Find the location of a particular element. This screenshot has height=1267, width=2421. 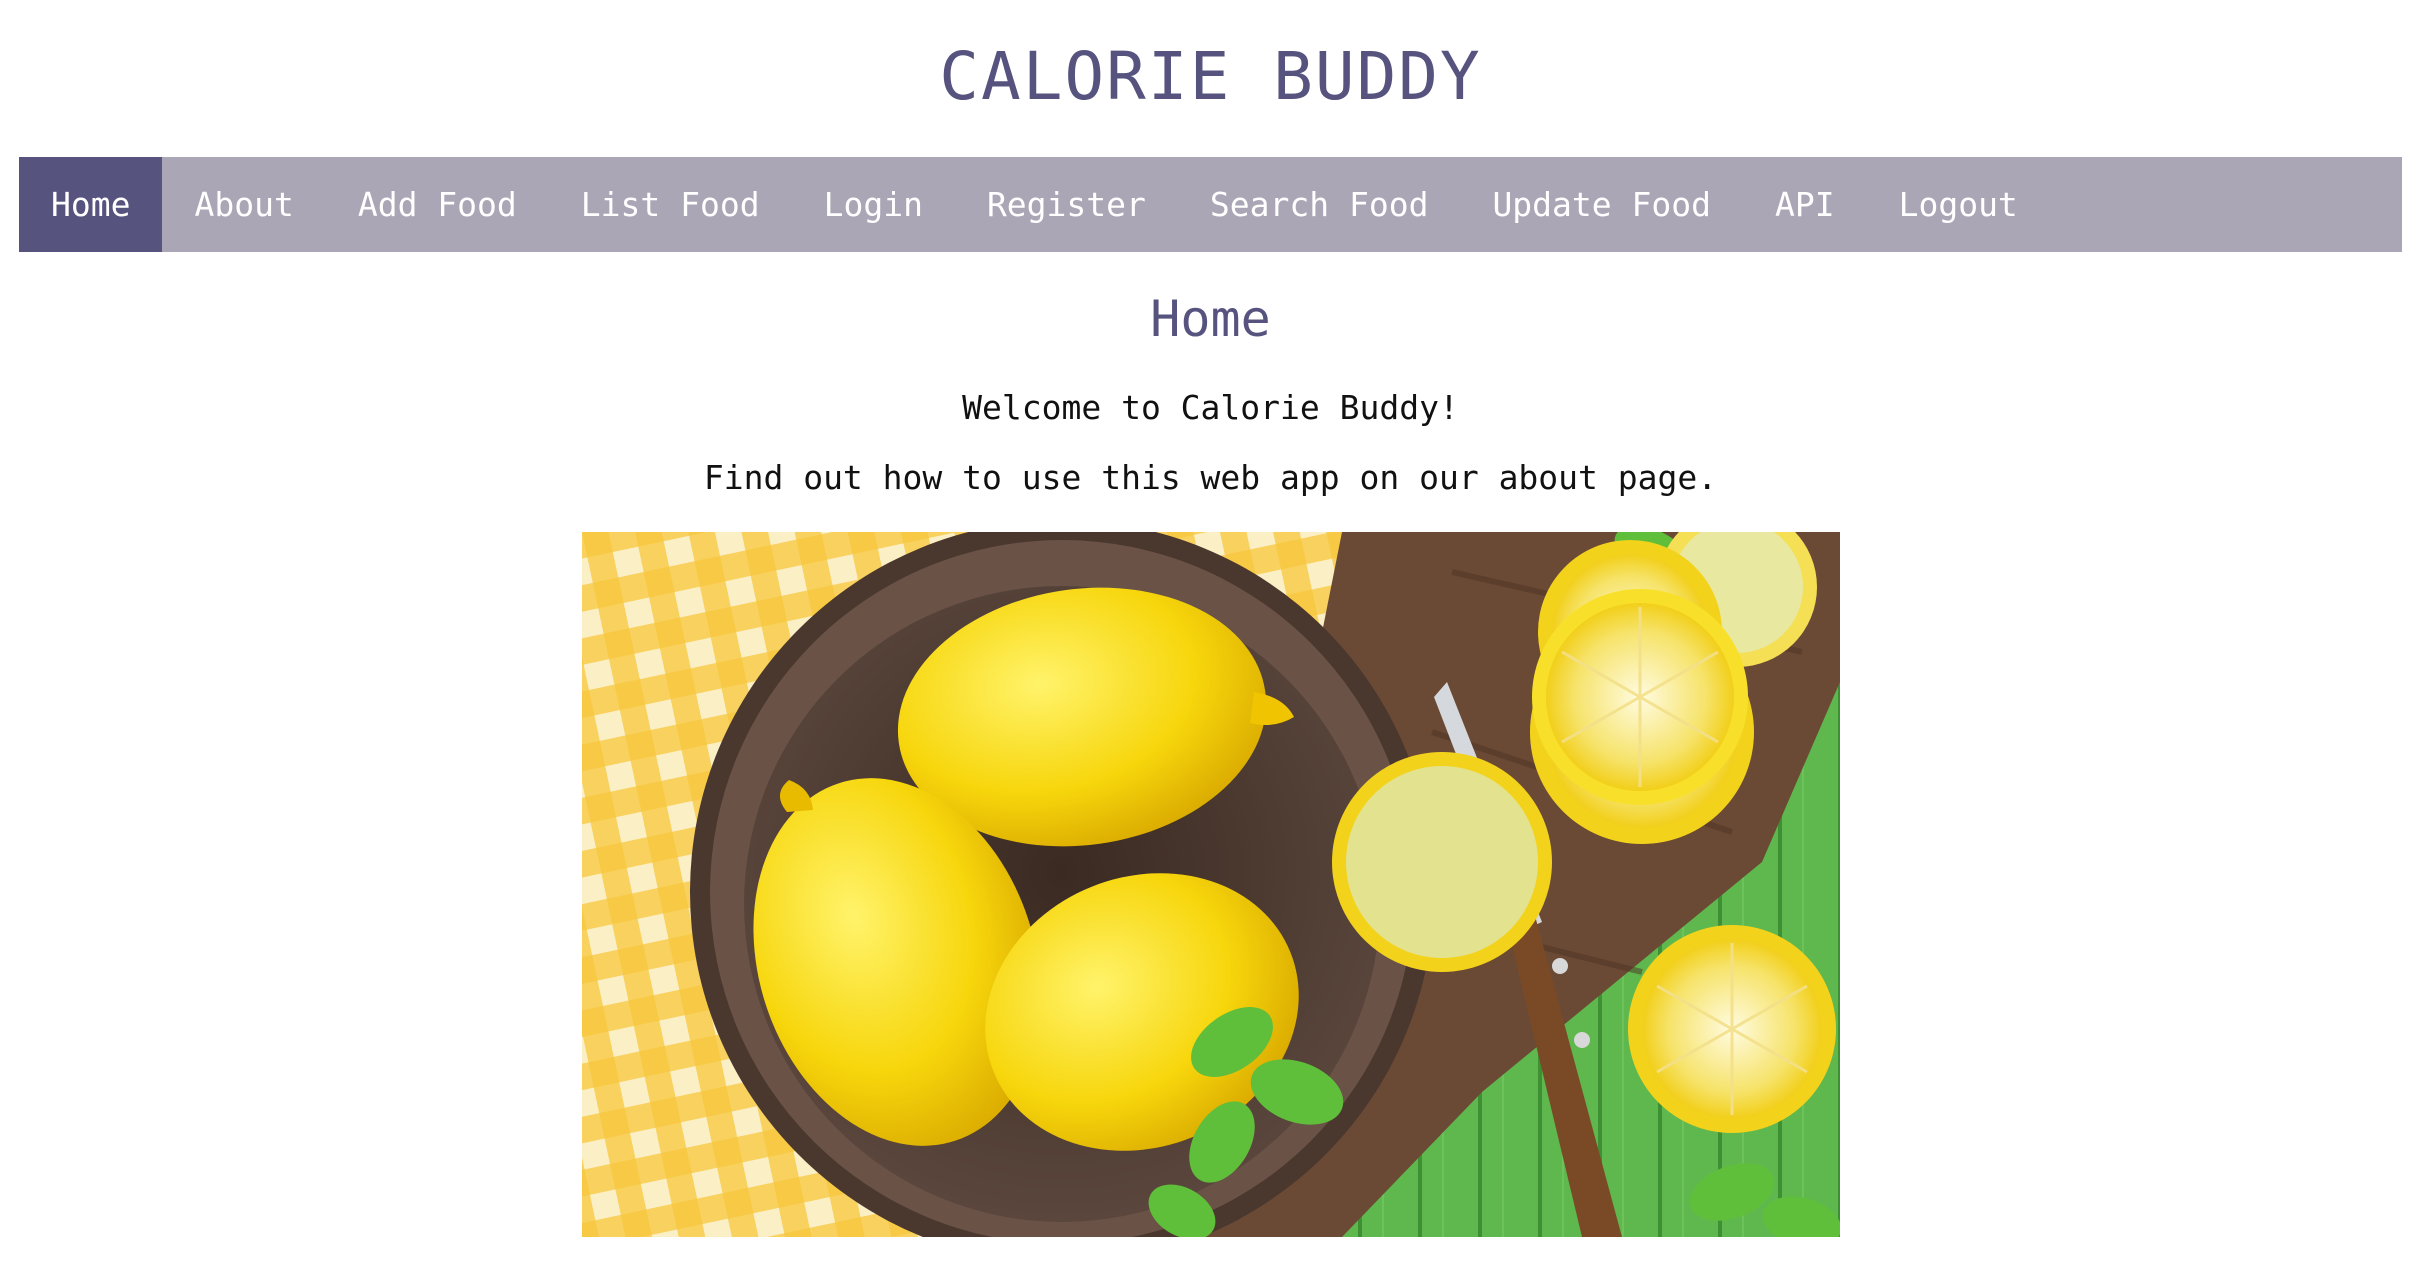

nav-search-food-link: Search Food is located at coordinates (1319, 204).